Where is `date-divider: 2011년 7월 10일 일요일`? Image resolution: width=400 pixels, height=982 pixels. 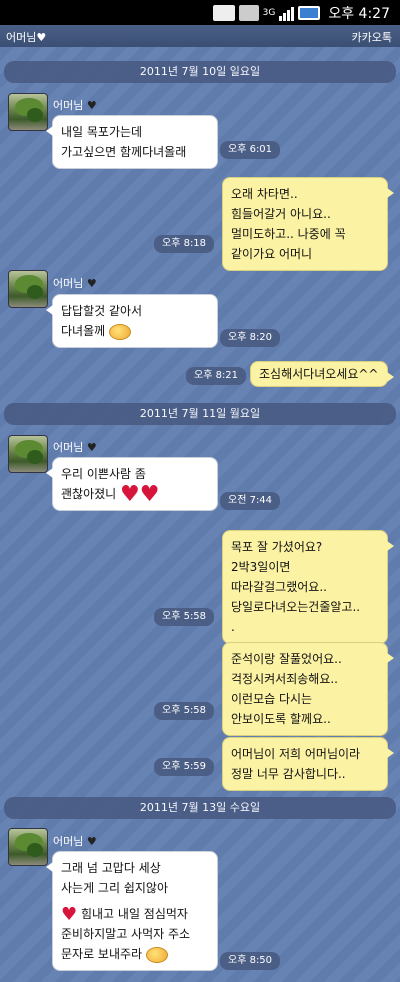
date-divider: 2011년 7월 10일 일요일 is located at coordinates (200, 72).